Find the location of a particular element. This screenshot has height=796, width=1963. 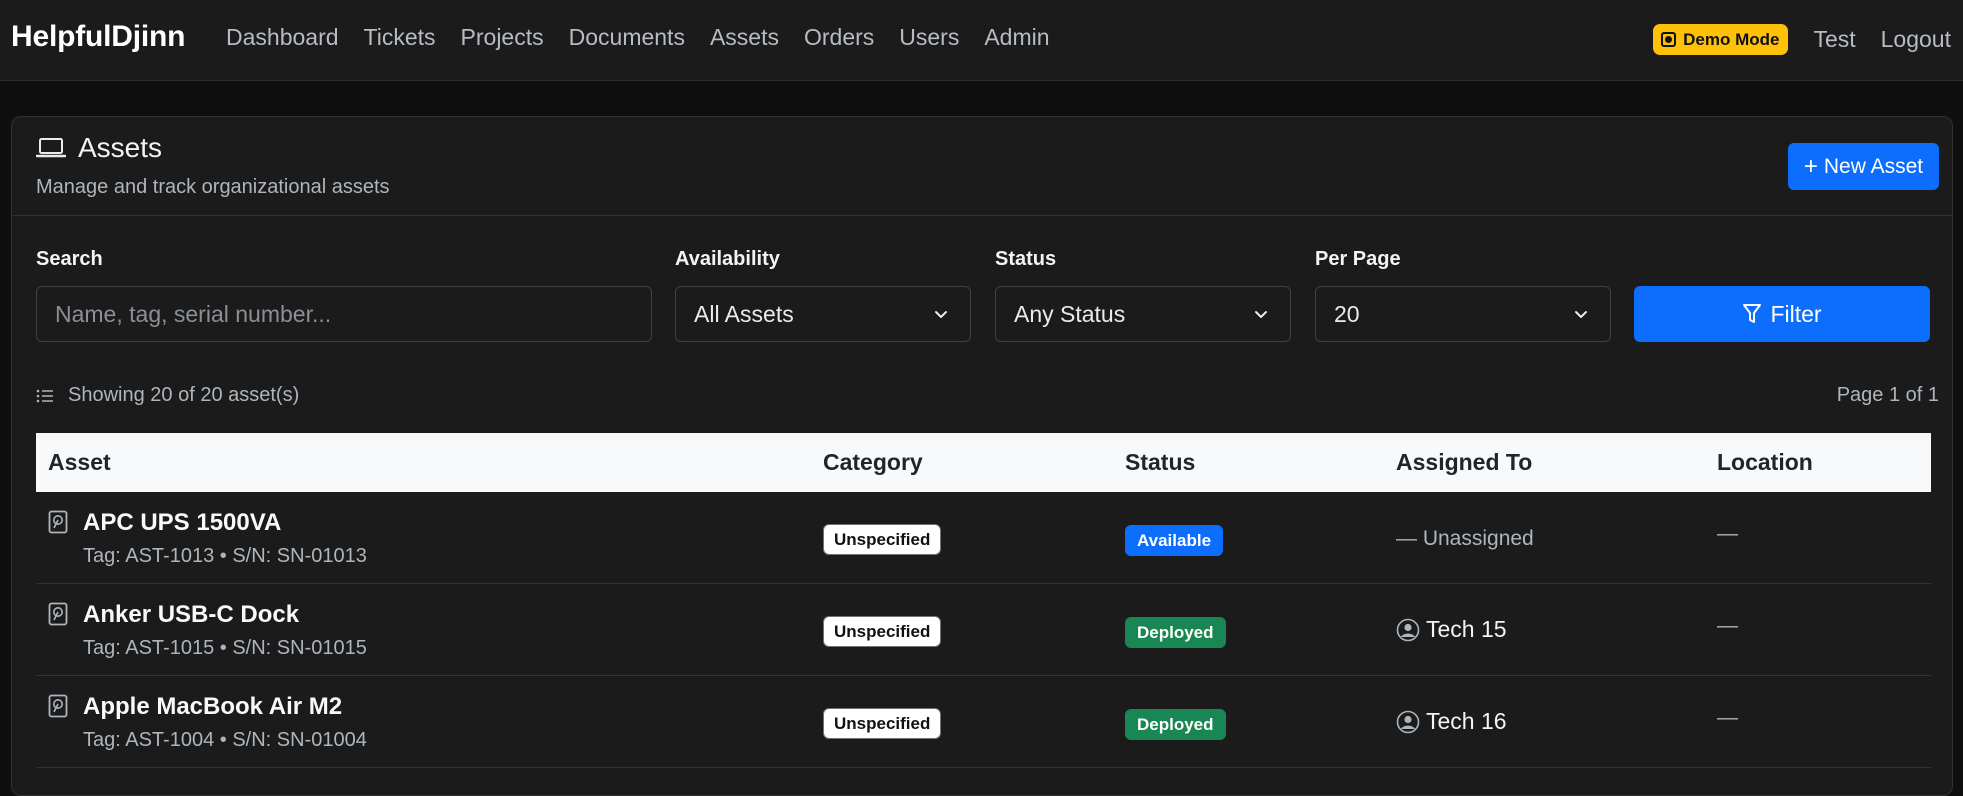

asset-name-link: Apple MacBook Air M2 is located at coordinates (212, 707).